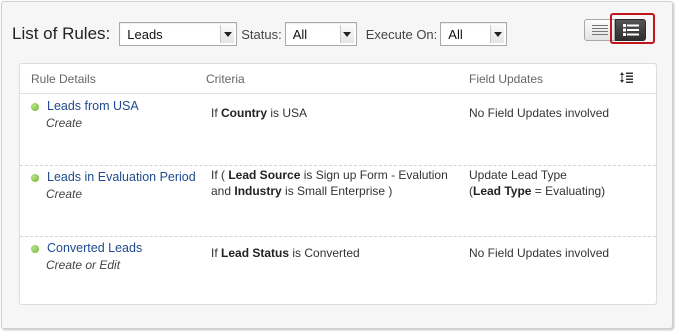  I want to click on criteria-field: Lead Source, so click(264, 175).